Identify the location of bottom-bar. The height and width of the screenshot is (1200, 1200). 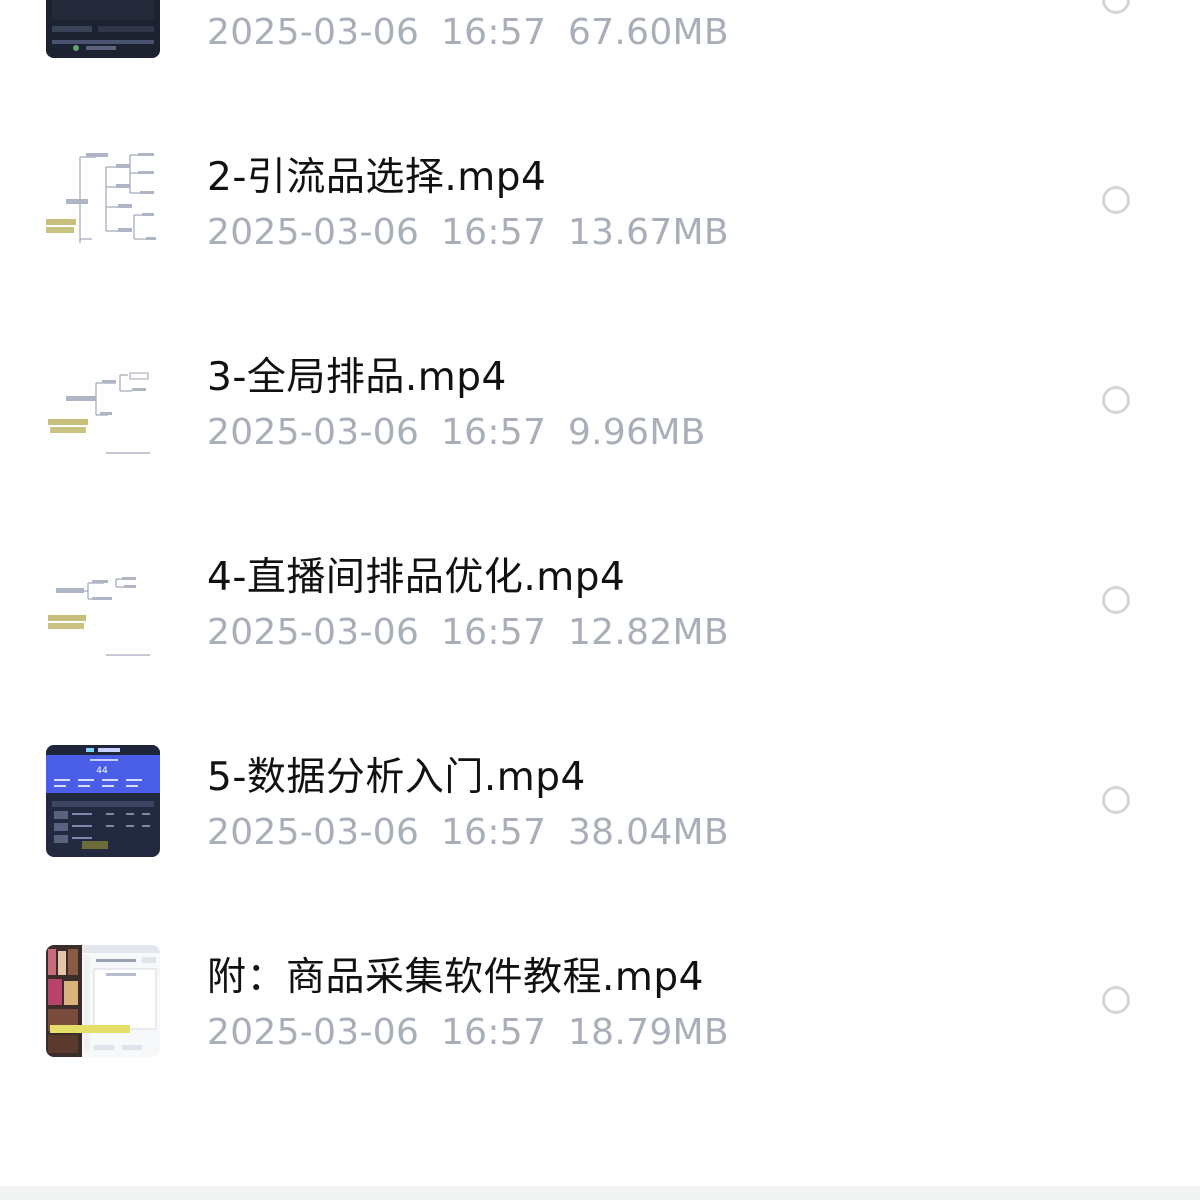
(600, 1193).